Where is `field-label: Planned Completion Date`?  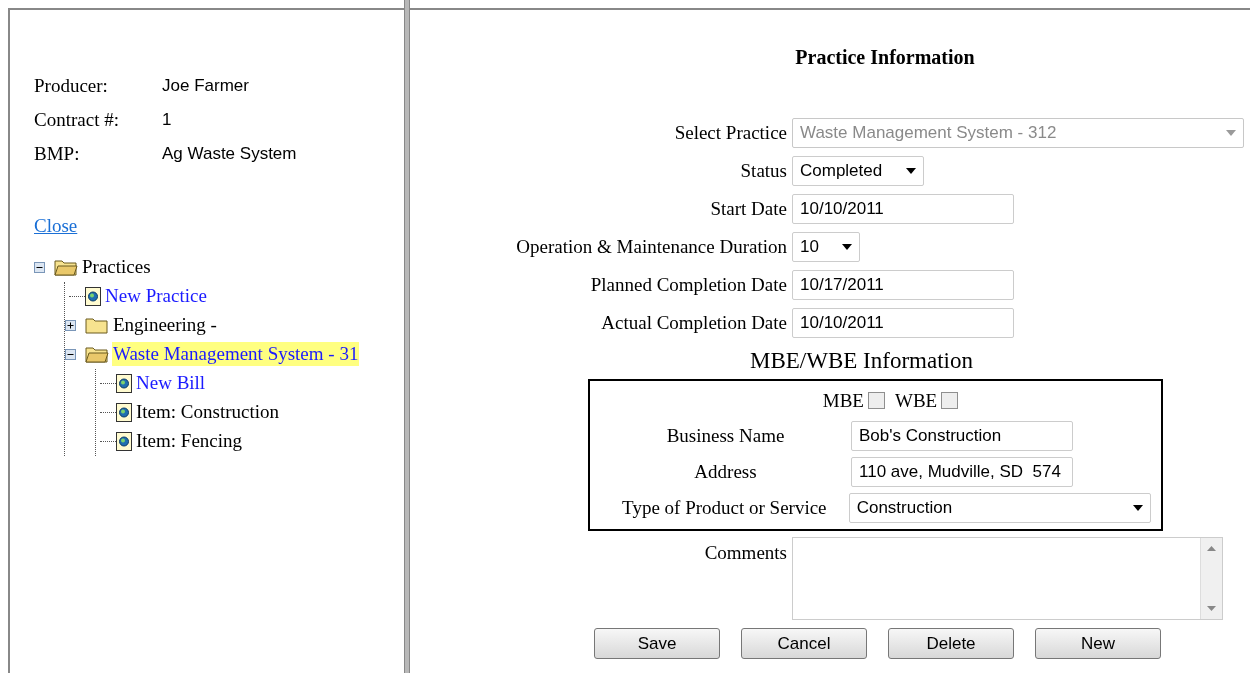 field-label: Planned Completion Date is located at coordinates (688, 284).